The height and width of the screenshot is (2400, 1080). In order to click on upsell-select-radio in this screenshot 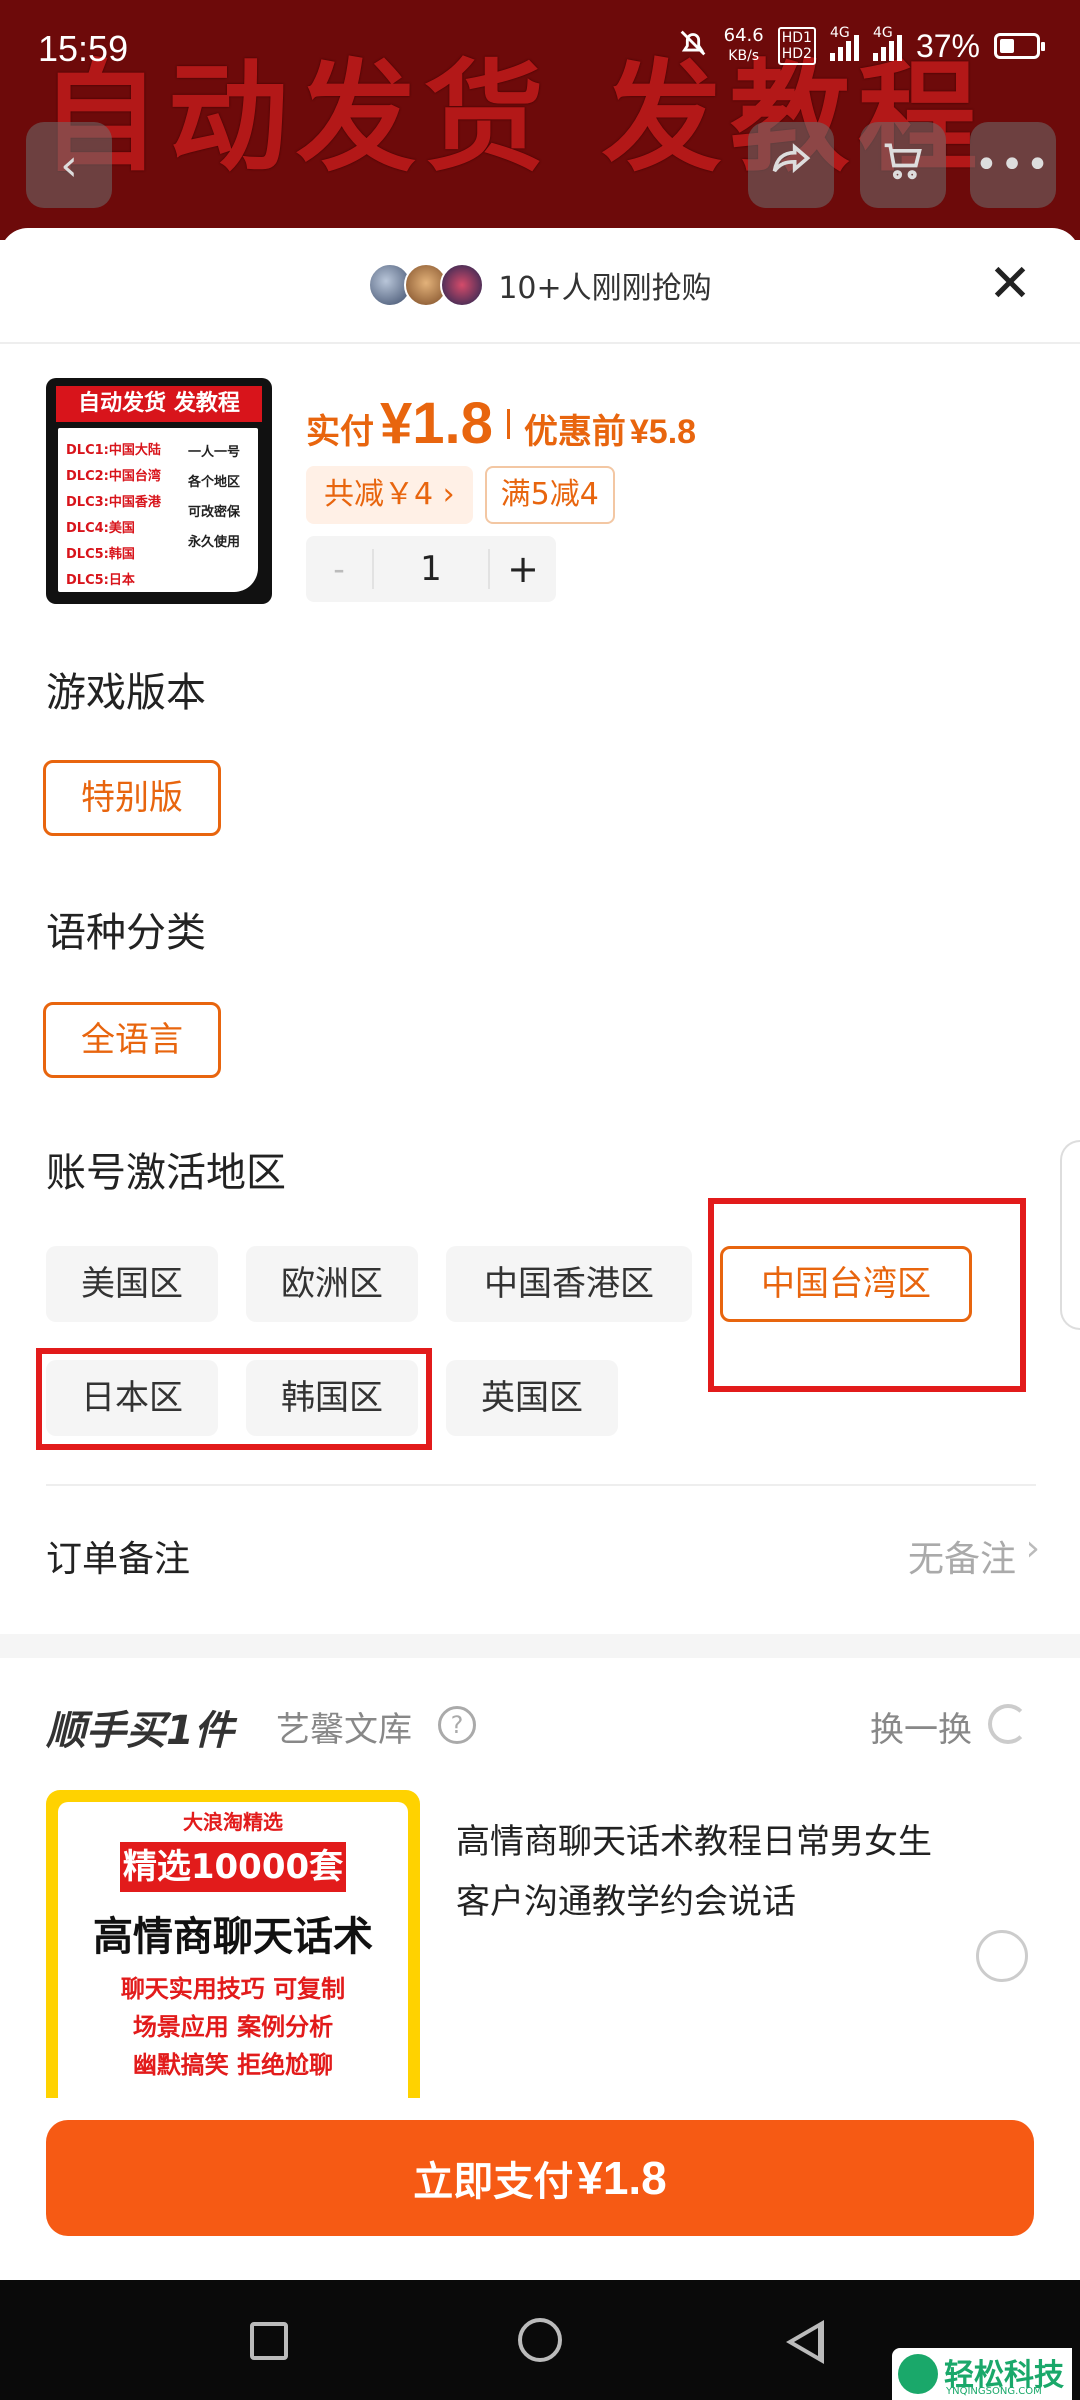, I will do `click(1002, 1956)`.